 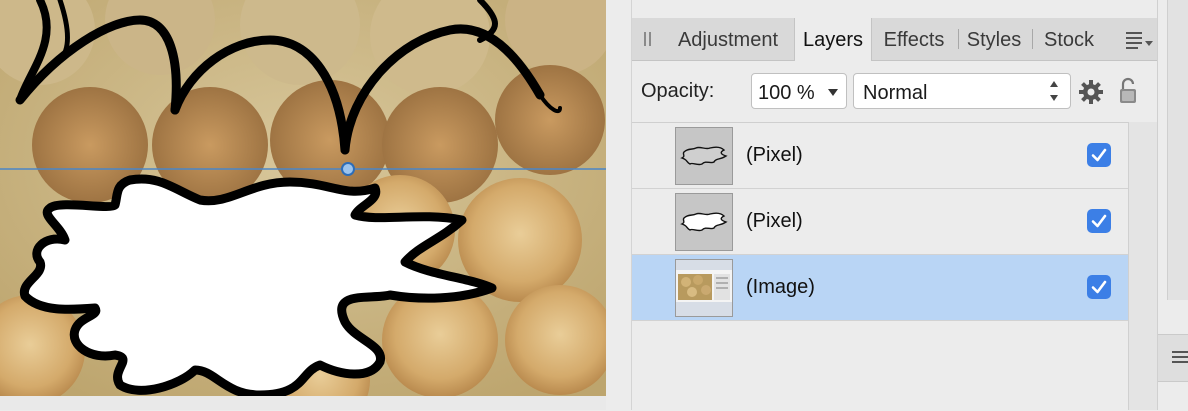 What do you see at coordinates (1130, 90) in the screenshot?
I see `lock-icon` at bounding box center [1130, 90].